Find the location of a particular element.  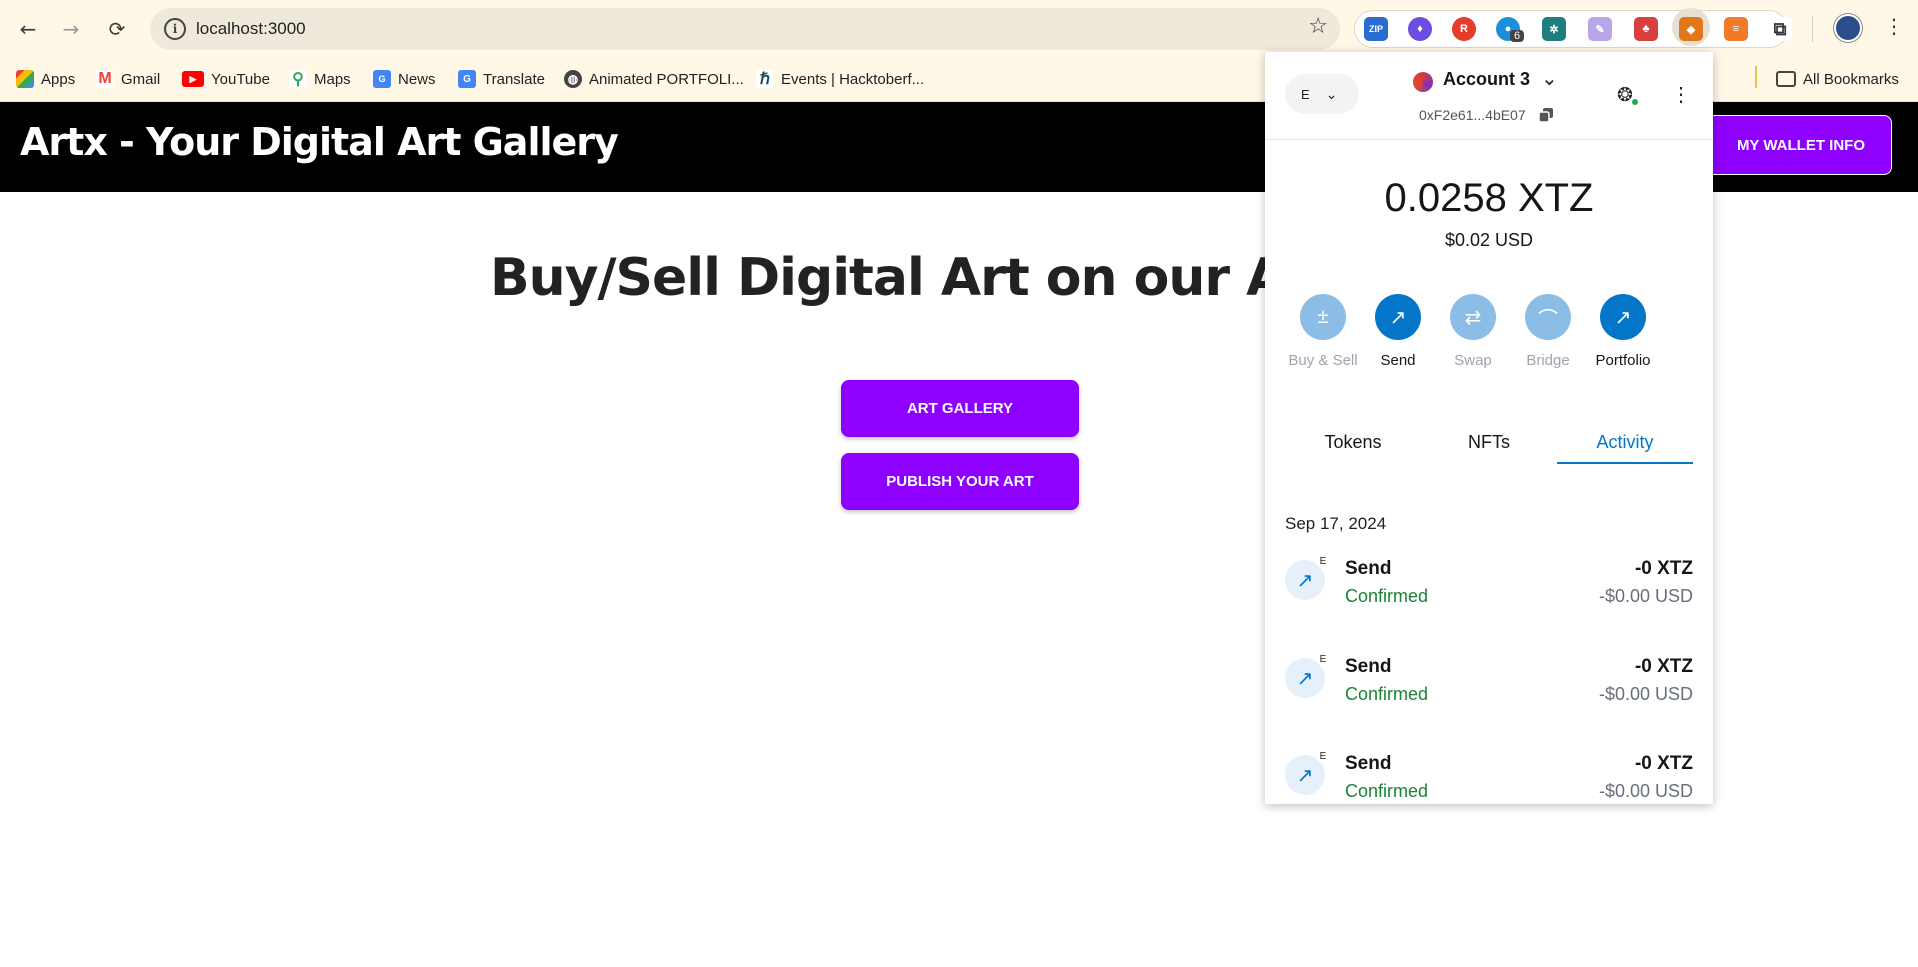

hero-heading: Buy/Sell Digital Art on our Art Gallery is located at coordinates (877, 278).